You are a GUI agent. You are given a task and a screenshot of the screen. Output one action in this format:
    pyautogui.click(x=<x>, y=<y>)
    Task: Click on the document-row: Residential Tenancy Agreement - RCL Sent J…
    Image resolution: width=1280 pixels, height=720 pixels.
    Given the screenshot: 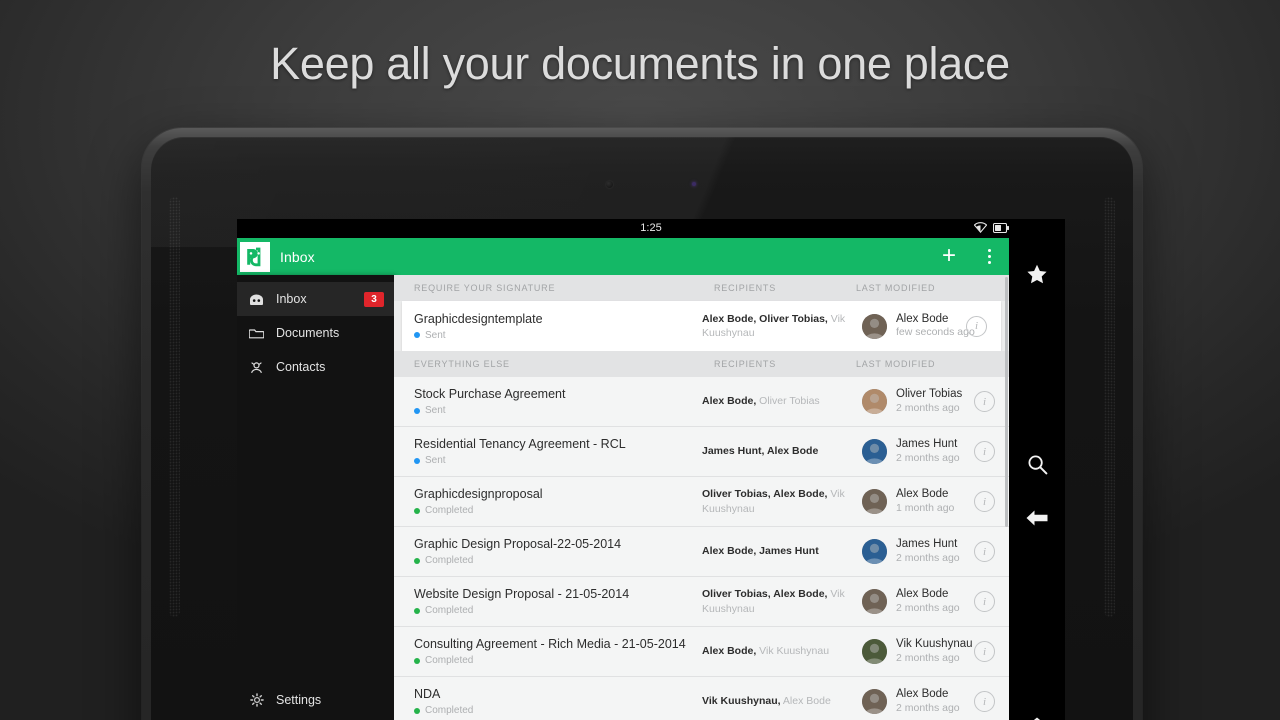 What is the action you would take?
    pyautogui.click(x=701, y=452)
    